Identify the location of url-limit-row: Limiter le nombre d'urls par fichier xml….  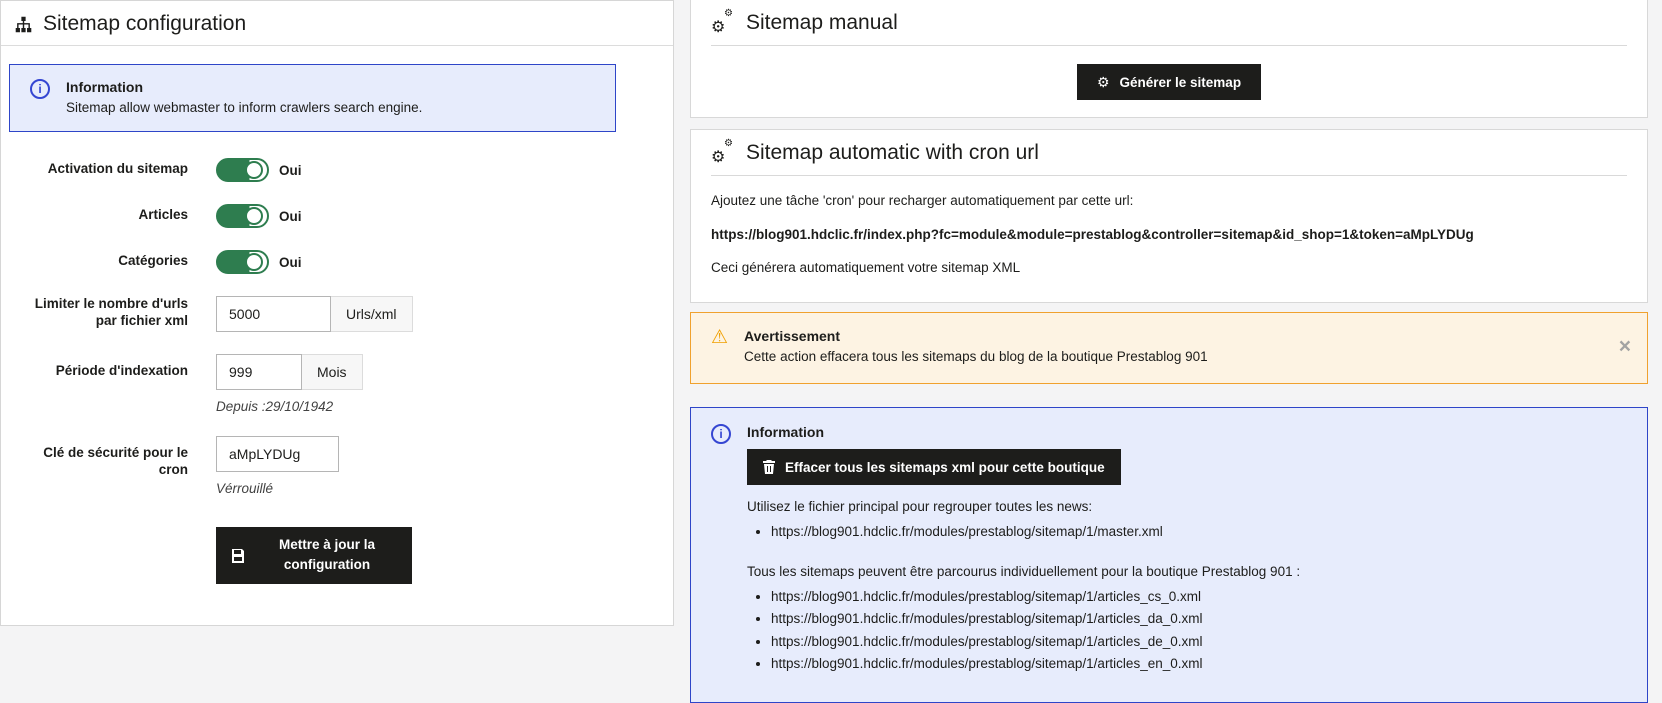
(337, 314).